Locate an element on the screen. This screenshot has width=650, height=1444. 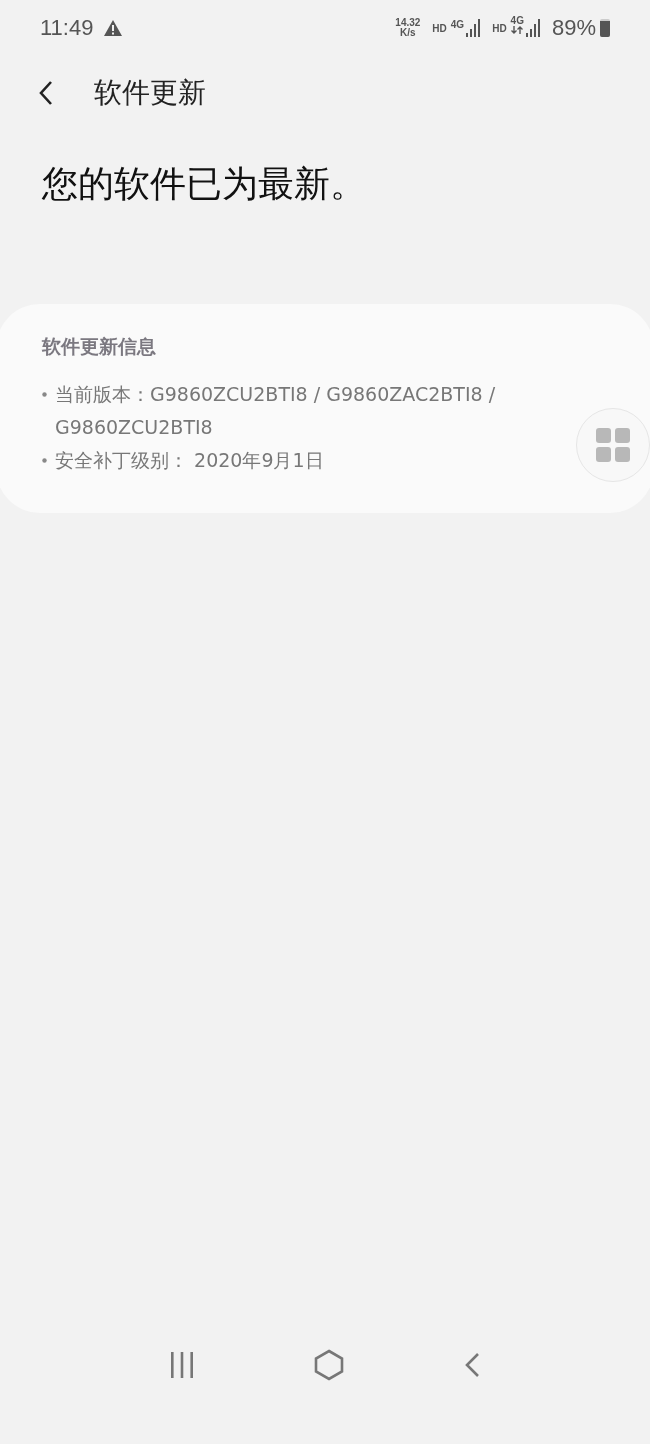
grid-icon is located at coordinates (613, 445).